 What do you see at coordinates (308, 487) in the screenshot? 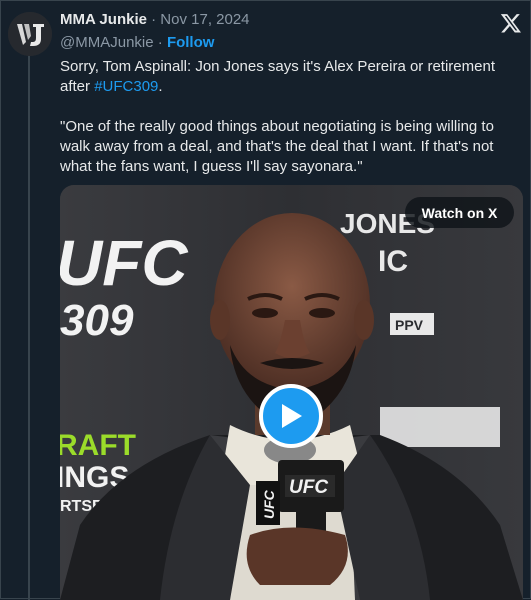
I see `mic-flag-text: UFC` at bounding box center [308, 487].